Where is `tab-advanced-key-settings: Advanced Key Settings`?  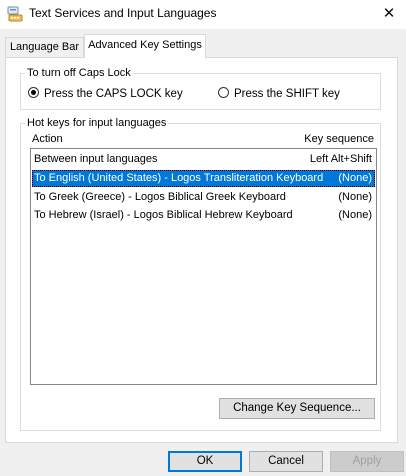
tab-advanced-key-settings: Advanced Key Settings is located at coordinates (145, 46).